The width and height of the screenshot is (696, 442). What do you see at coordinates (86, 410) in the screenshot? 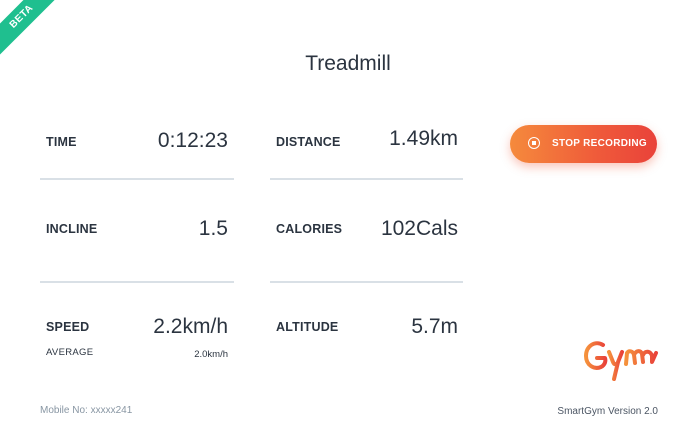
I see `mobile-number: Mobile No: xxxxx241` at bounding box center [86, 410].